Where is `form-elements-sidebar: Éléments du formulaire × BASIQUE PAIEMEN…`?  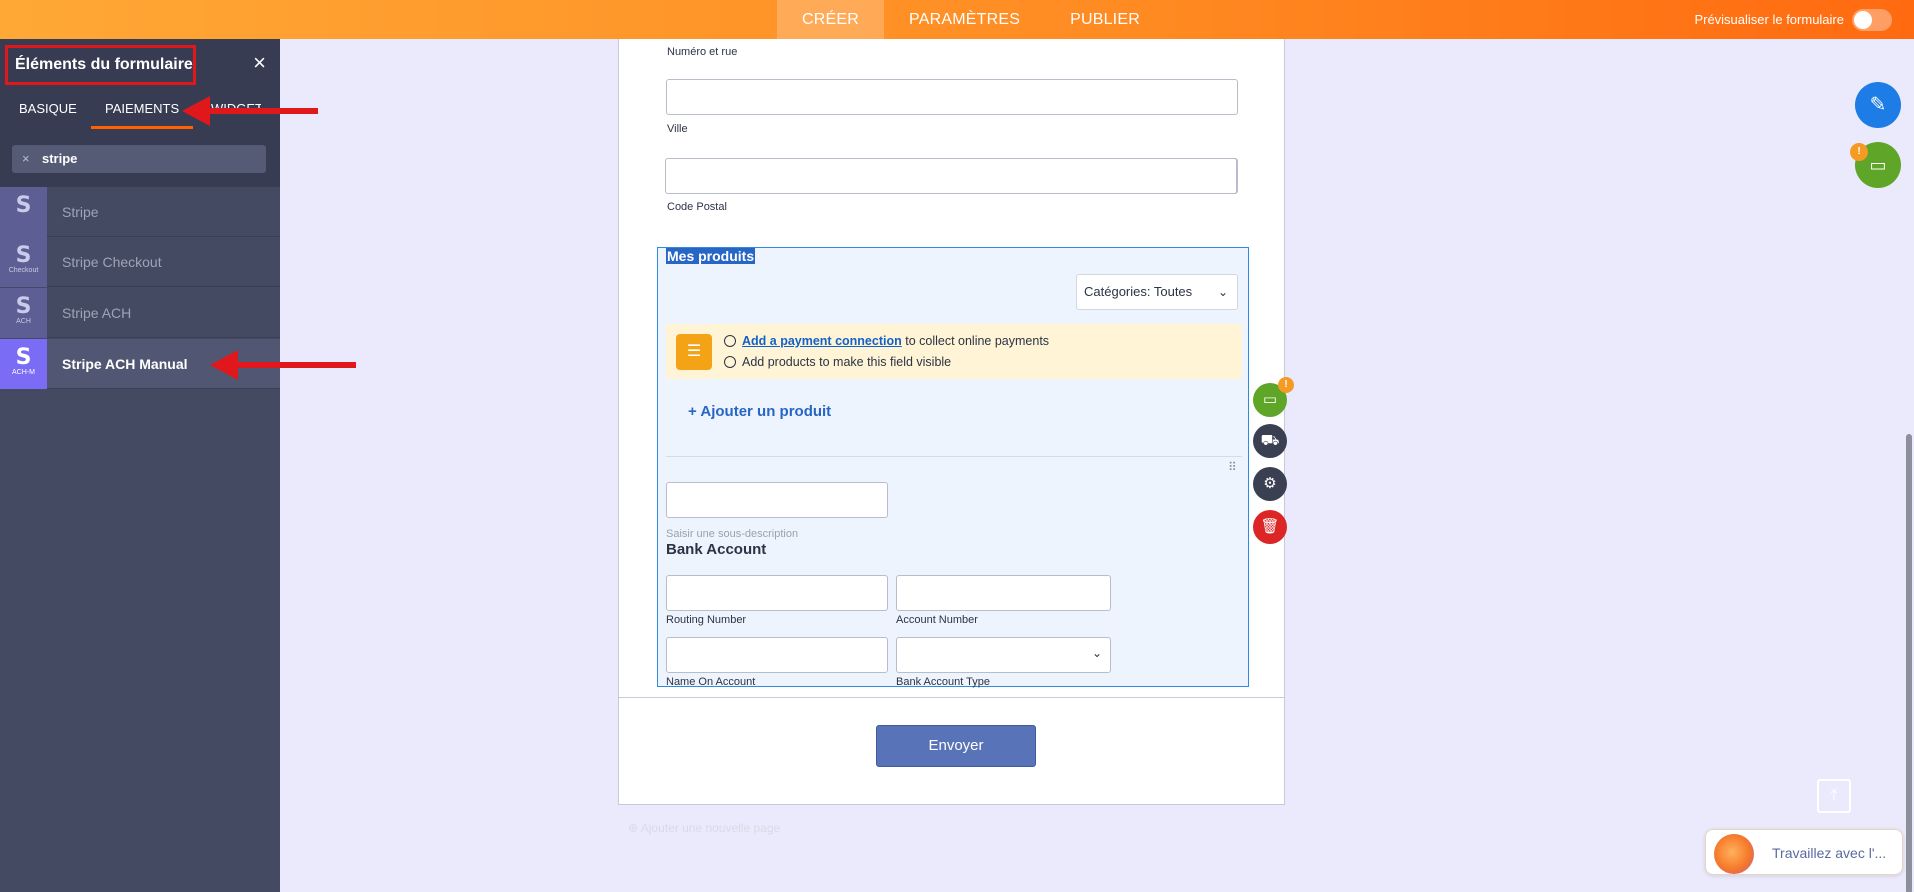 form-elements-sidebar: Éléments du formulaire × BASIQUE PAIEMEN… is located at coordinates (140, 465).